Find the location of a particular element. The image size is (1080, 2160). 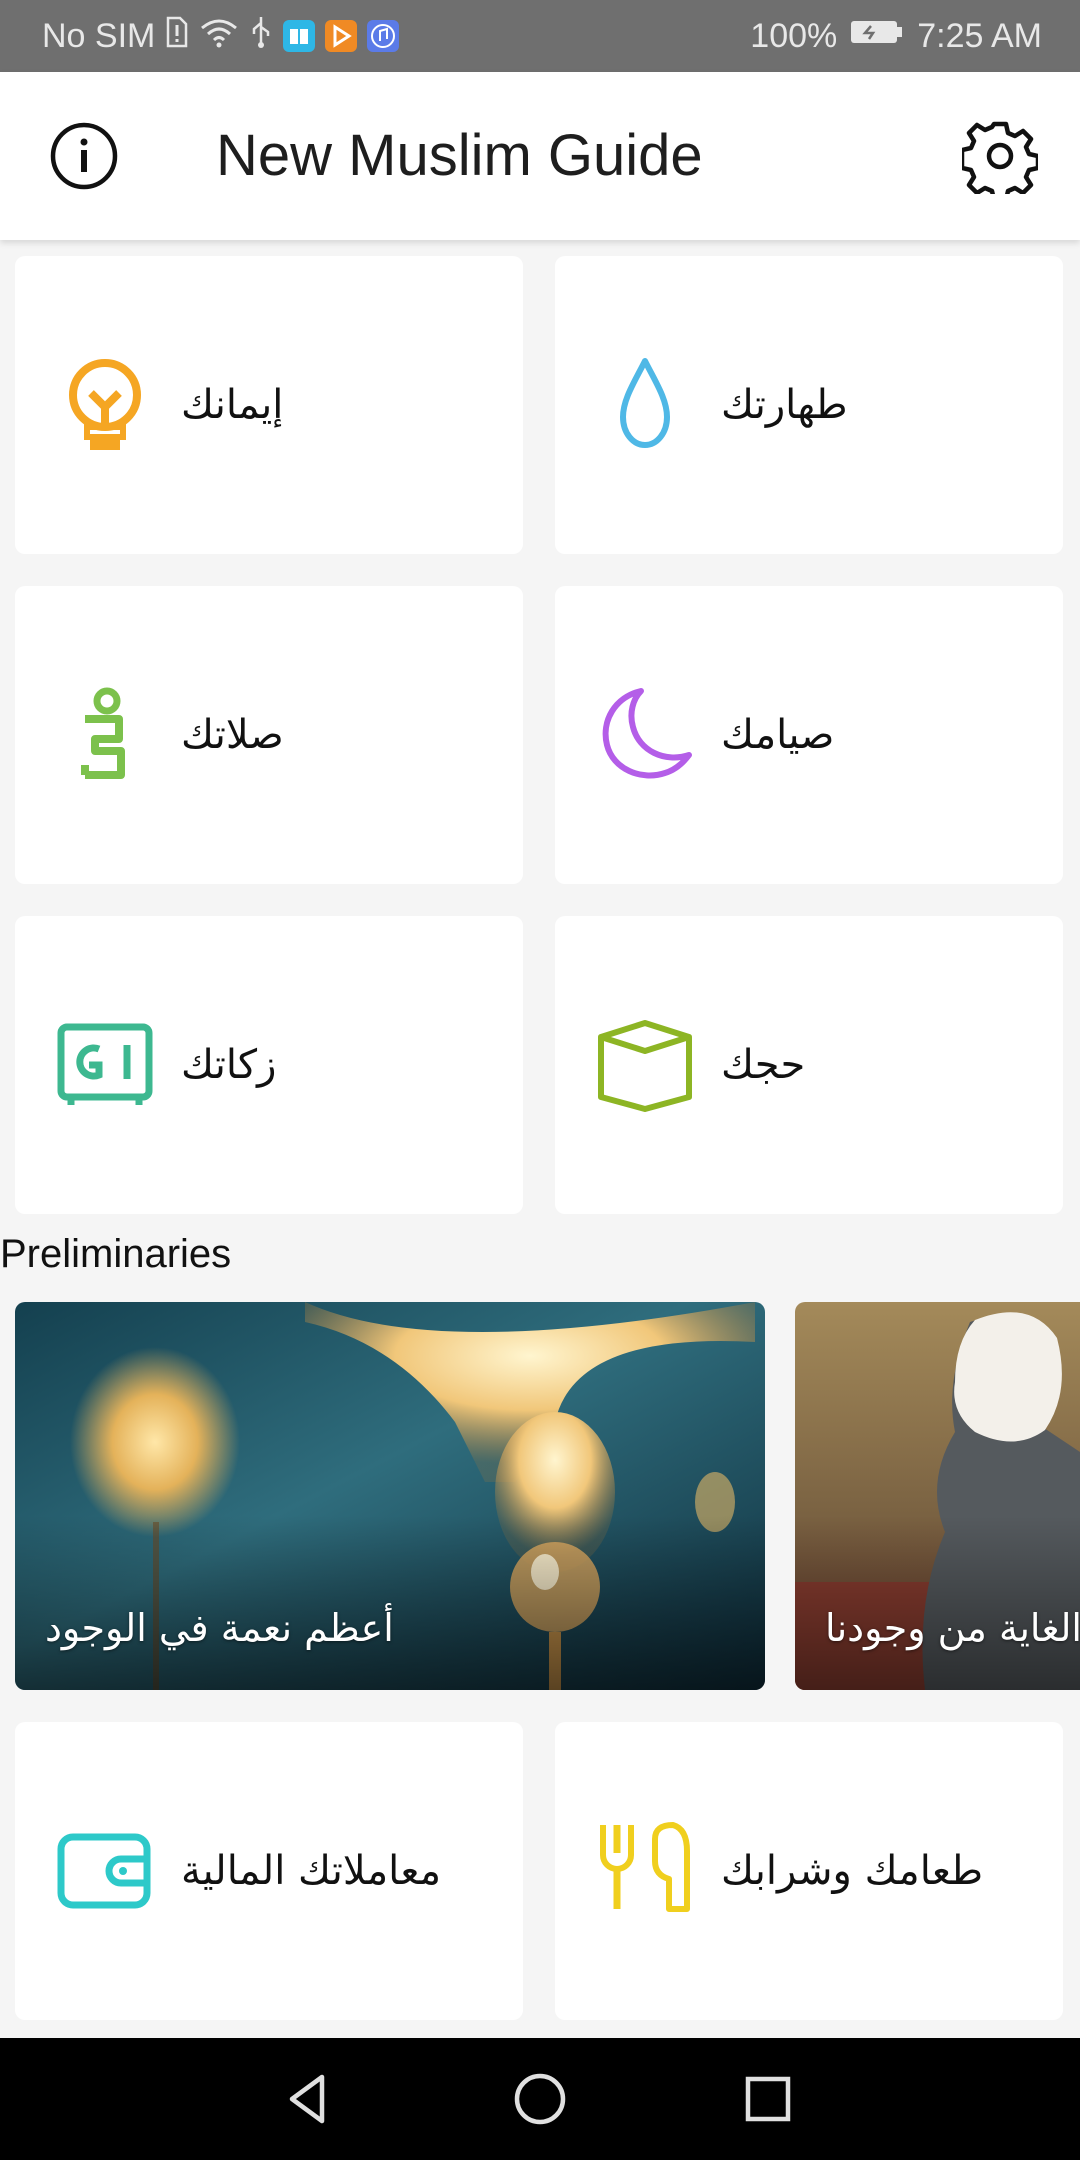

water-drop-icon is located at coordinates (645, 403).